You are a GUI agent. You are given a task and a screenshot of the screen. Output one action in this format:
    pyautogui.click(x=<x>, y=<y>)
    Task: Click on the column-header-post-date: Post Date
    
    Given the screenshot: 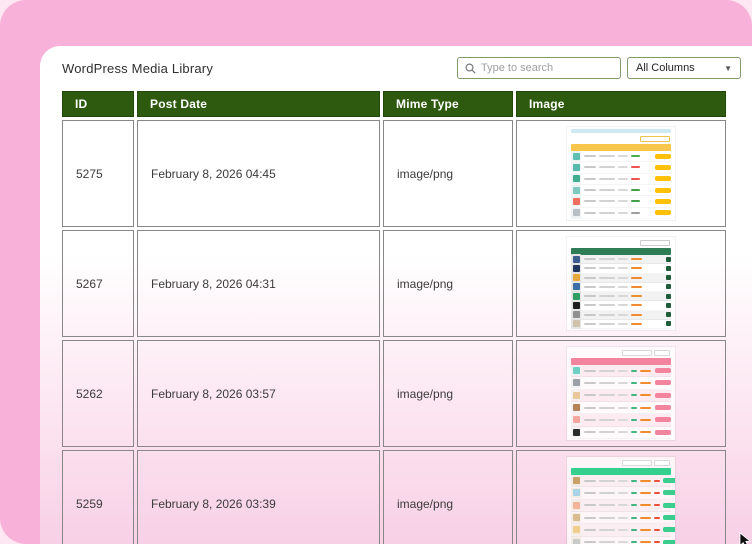 What is the action you would take?
    pyautogui.click(x=258, y=104)
    